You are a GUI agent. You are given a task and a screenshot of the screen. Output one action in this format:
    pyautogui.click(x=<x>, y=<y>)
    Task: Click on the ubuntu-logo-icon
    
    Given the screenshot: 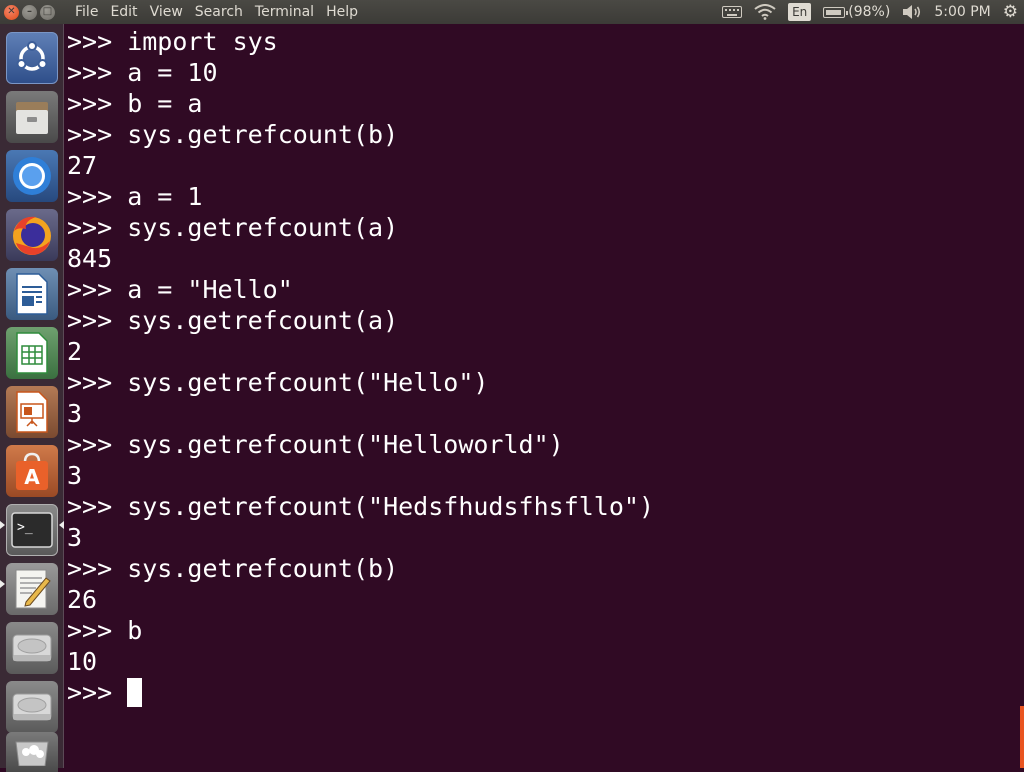 What is the action you would take?
    pyautogui.click(x=32, y=56)
    